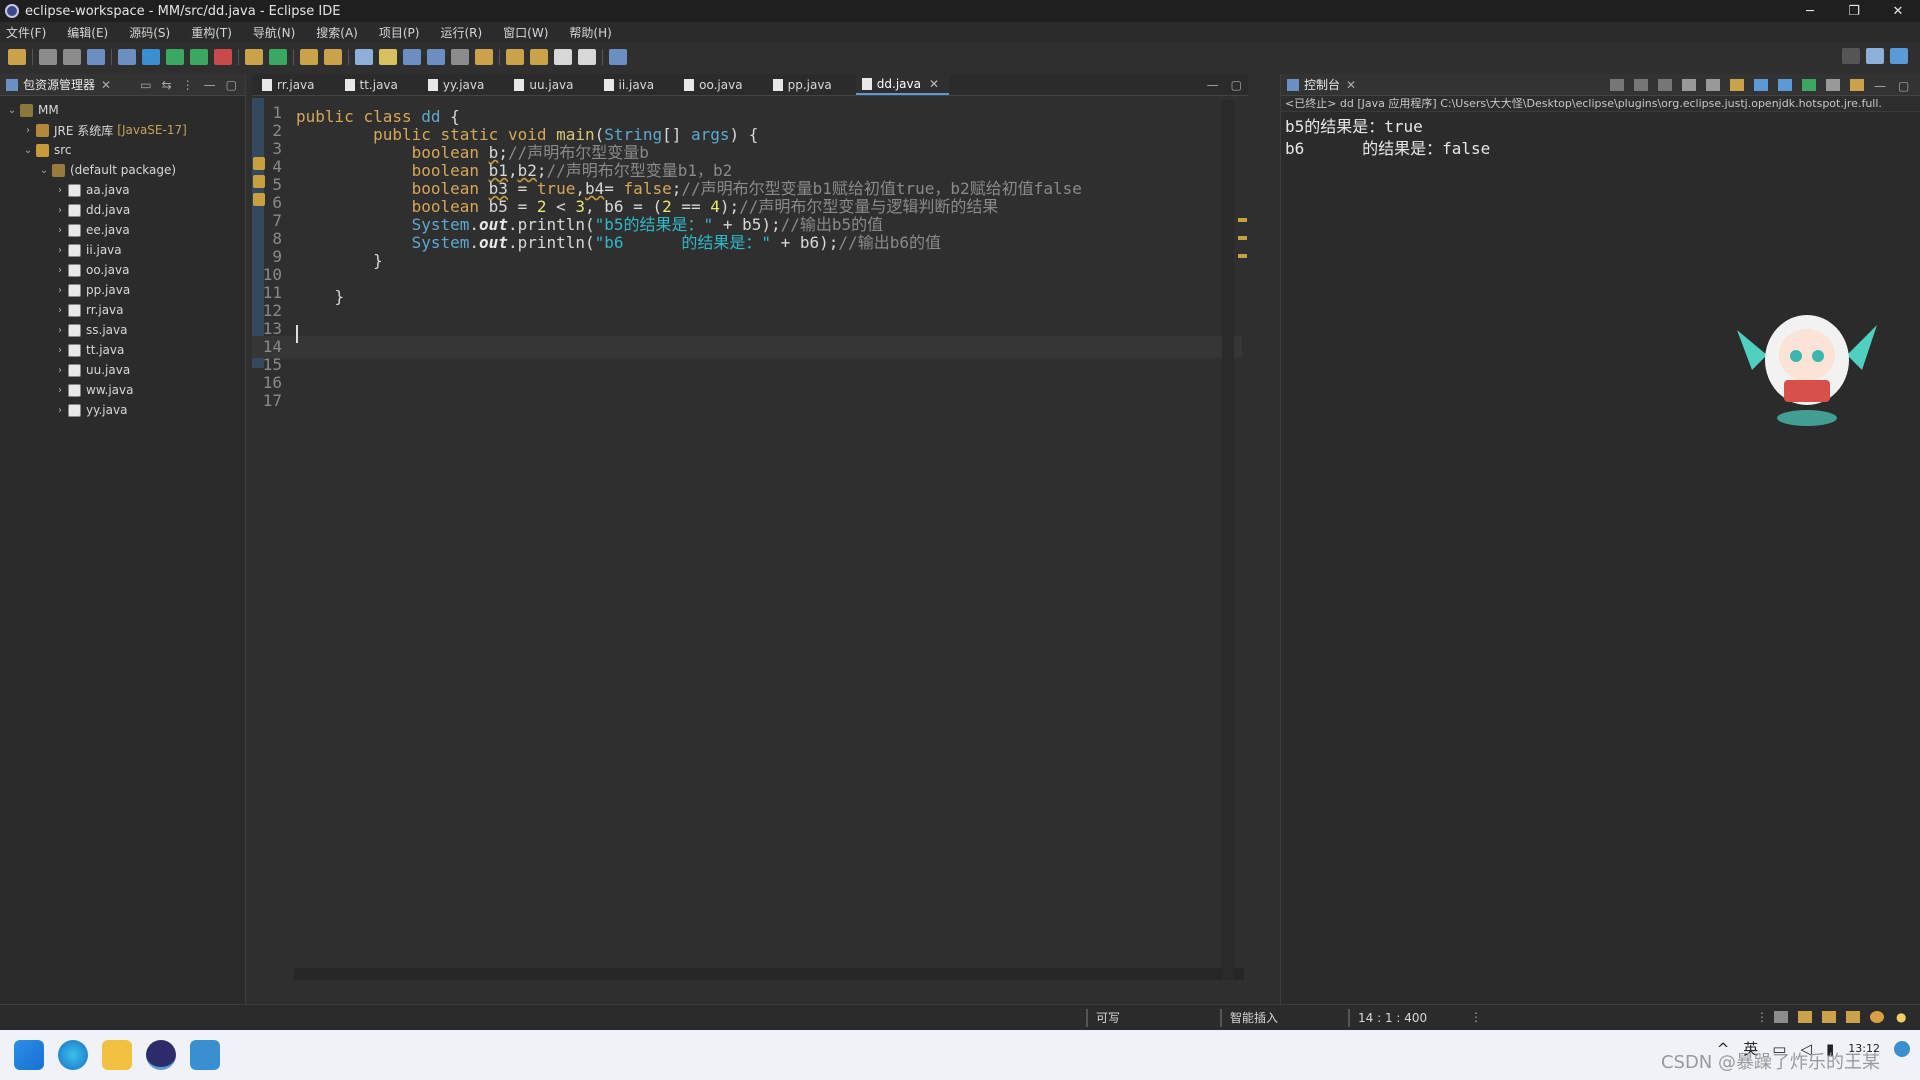 This screenshot has width=1920, height=1080. Describe the element at coordinates (539, 57) in the screenshot. I see `last-edit-icon` at that location.